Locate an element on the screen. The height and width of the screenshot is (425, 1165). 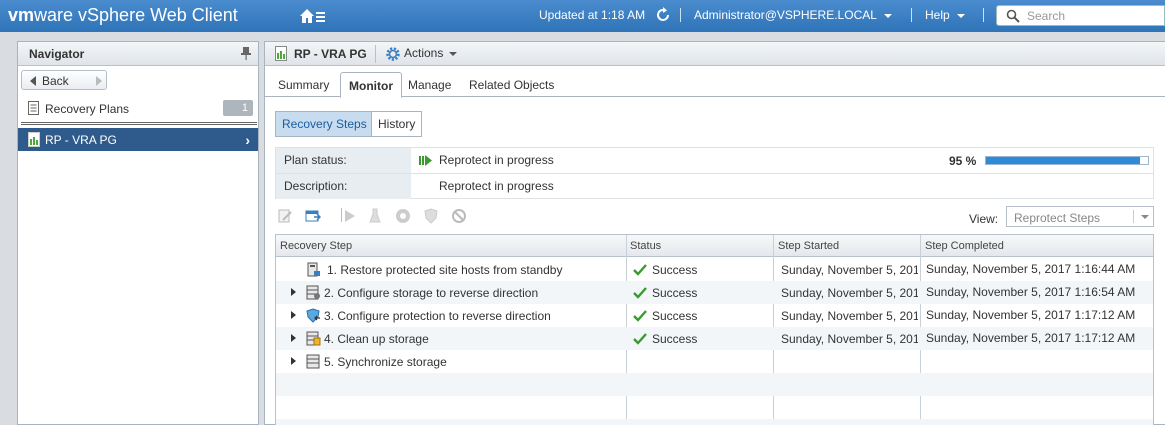
cleanup-icon is located at coordinates (375, 216).